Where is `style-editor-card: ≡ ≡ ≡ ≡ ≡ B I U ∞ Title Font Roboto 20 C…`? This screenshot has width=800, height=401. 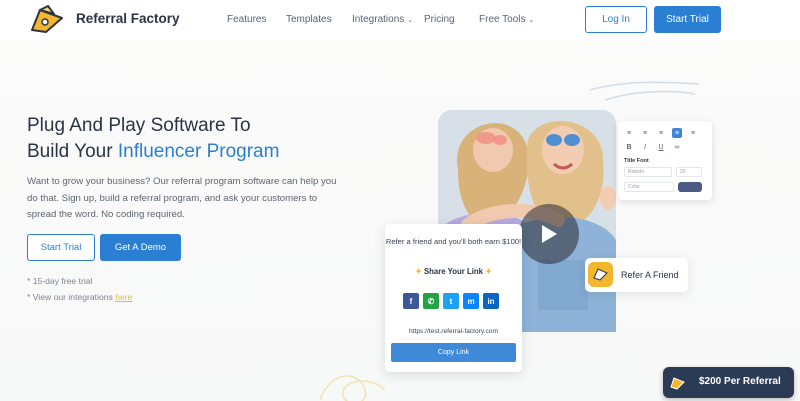 style-editor-card: ≡ ≡ ≡ ≡ ≡ B I U ∞ Title Font Roboto 20 C… is located at coordinates (665, 160).